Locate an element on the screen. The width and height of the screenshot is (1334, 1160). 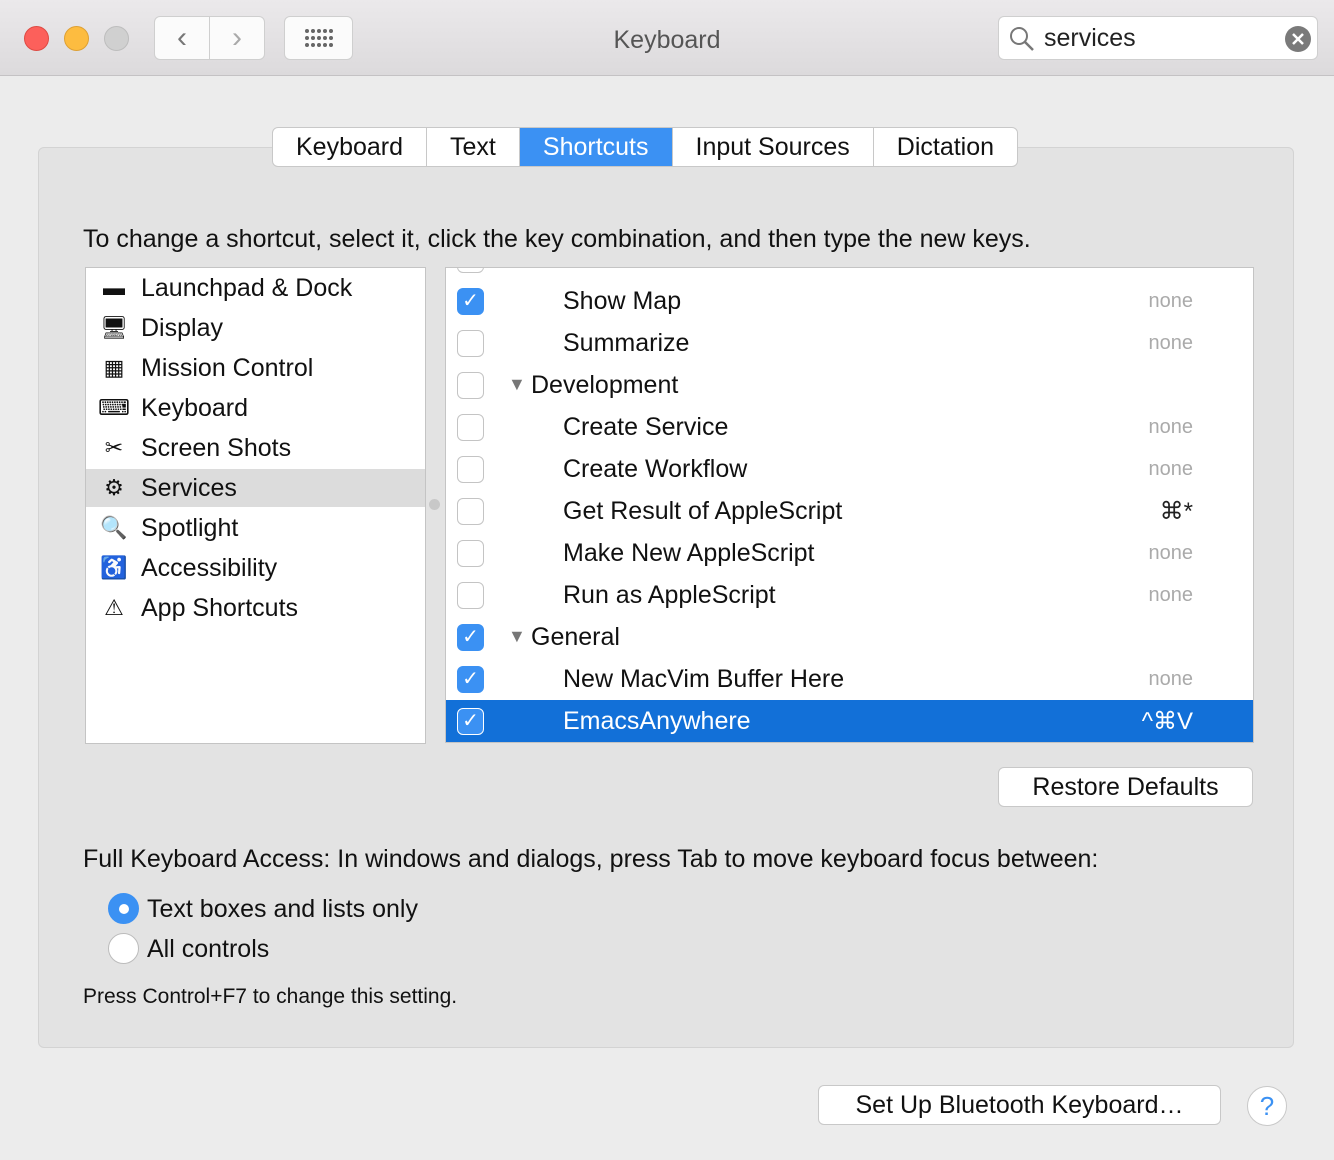
service-label: Create Service is located at coordinates (646, 427).